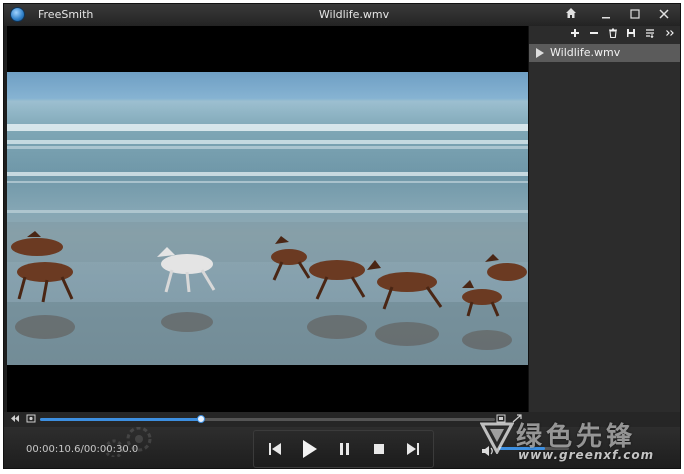 The image size is (684, 474). What do you see at coordinates (379, 449) in the screenshot?
I see `stop-button` at bounding box center [379, 449].